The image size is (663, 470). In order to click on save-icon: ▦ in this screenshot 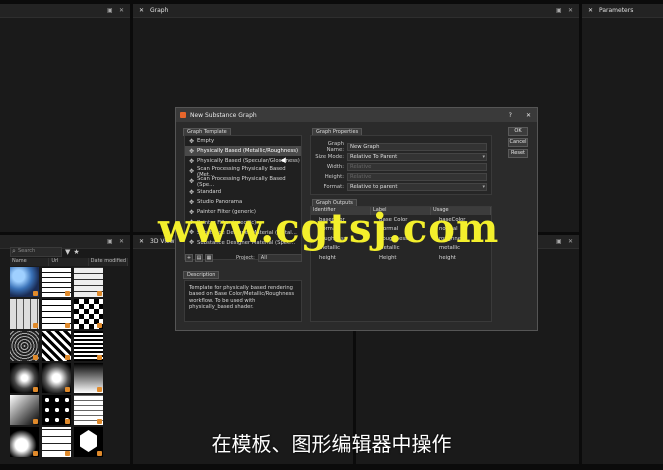, I will do `click(209, 258)`.